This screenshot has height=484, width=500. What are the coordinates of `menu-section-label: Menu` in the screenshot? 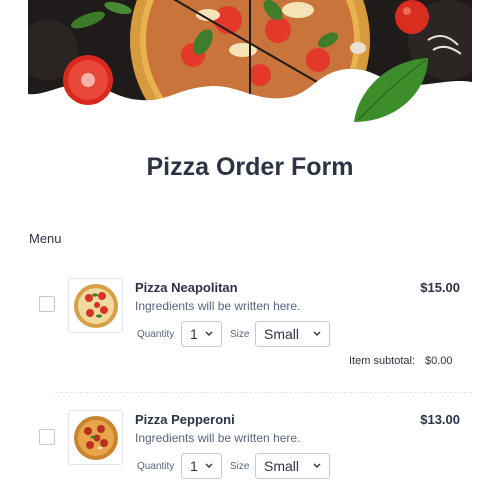 It's located at (45, 238).